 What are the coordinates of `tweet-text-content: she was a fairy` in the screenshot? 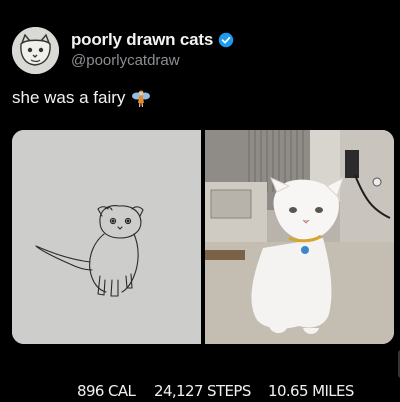 It's located at (69, 97).